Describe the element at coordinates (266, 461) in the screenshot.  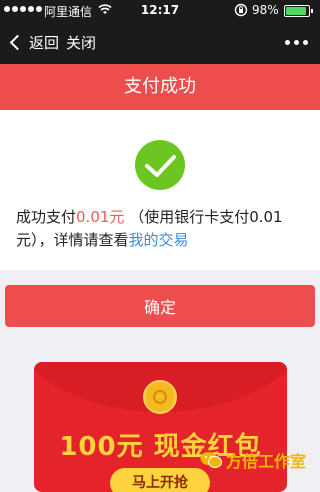
I see `watermark-text: 方倍工作室` at that location.